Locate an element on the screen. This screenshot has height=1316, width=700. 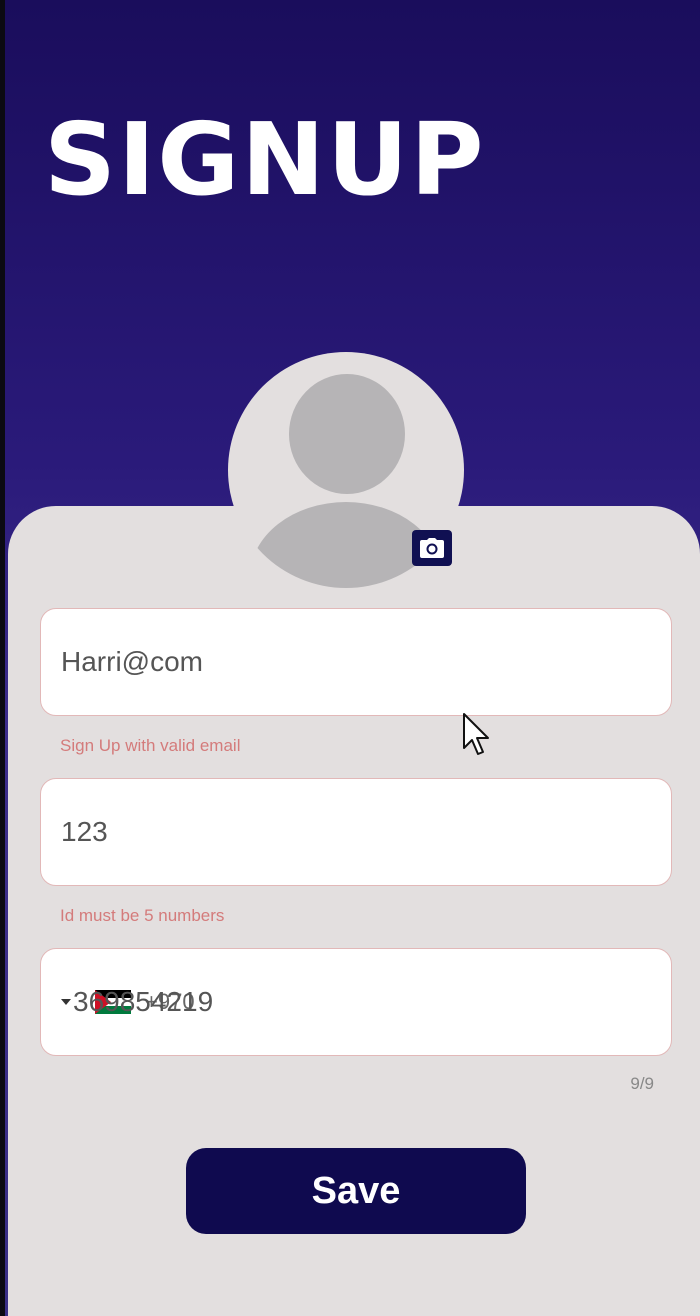
id-input is located at coordinates (356, 832).